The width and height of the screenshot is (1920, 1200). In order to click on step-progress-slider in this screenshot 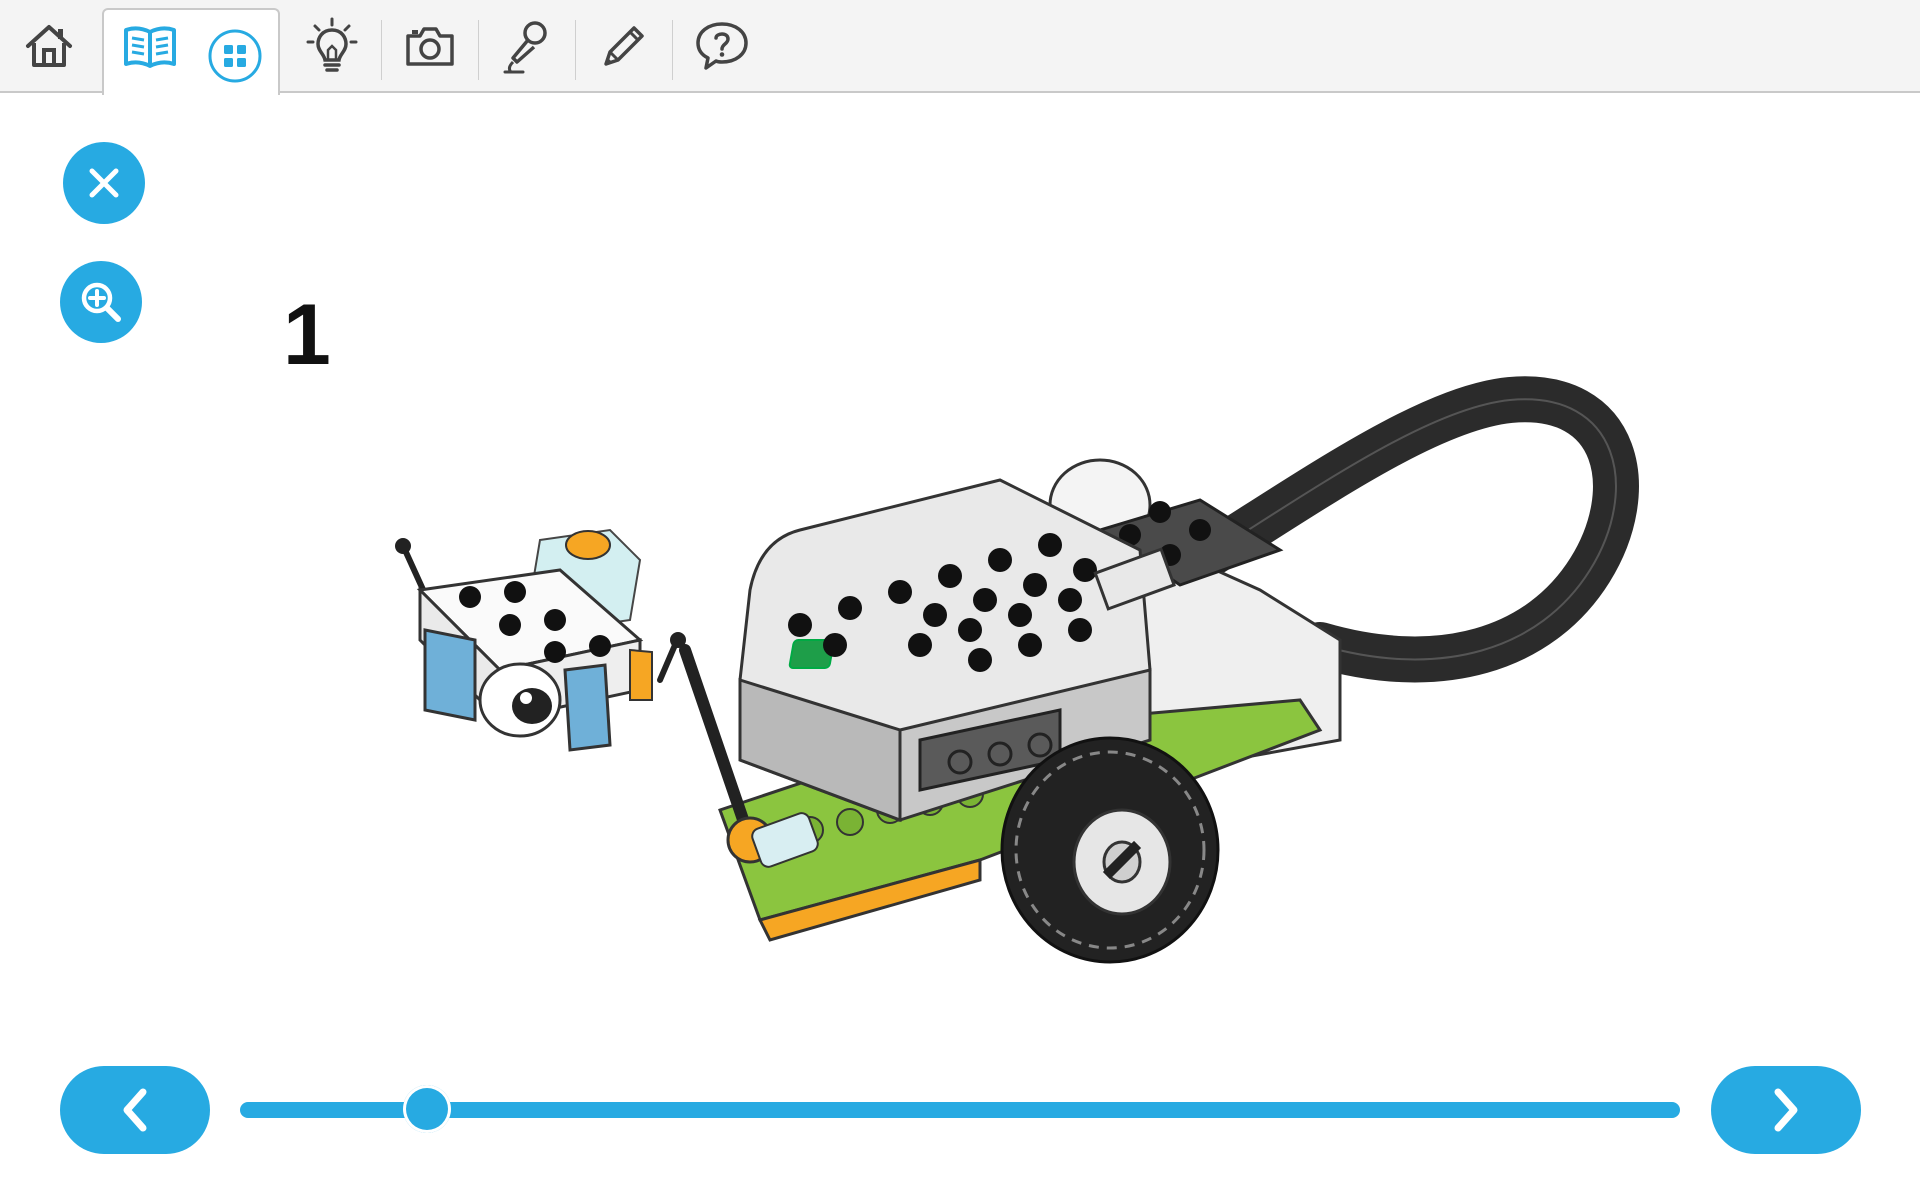, I will do `click(960, 1110)`.